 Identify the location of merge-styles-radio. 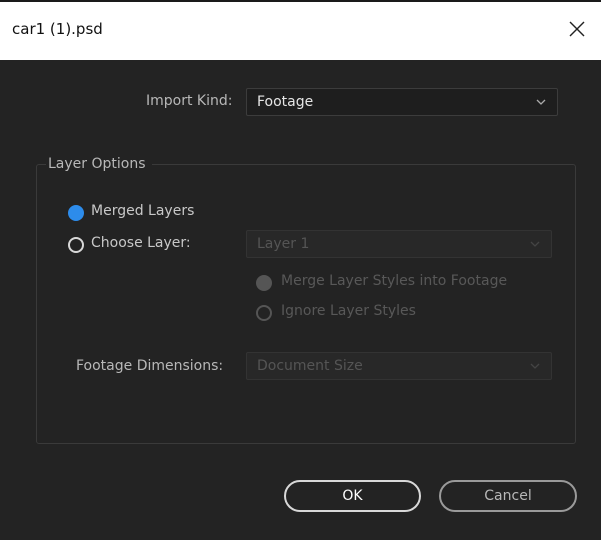
(264, 283).